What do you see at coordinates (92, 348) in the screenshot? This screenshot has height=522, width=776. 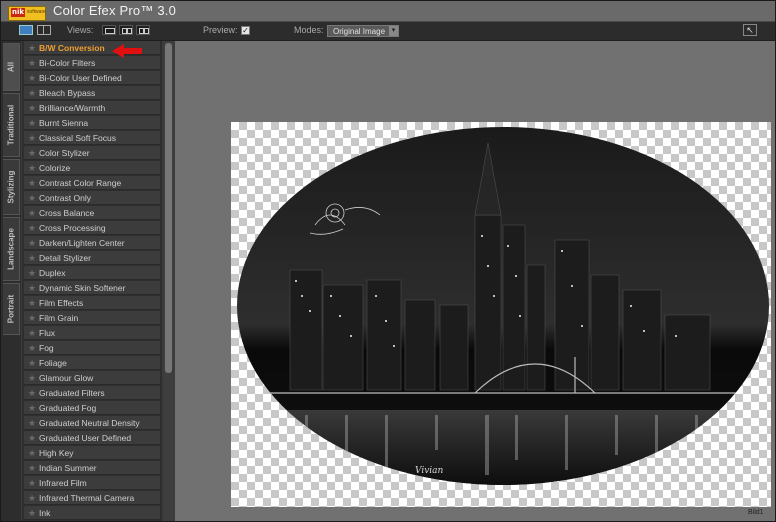 I see `filter-item: ★ Fog` at bounding box center [92, 348].